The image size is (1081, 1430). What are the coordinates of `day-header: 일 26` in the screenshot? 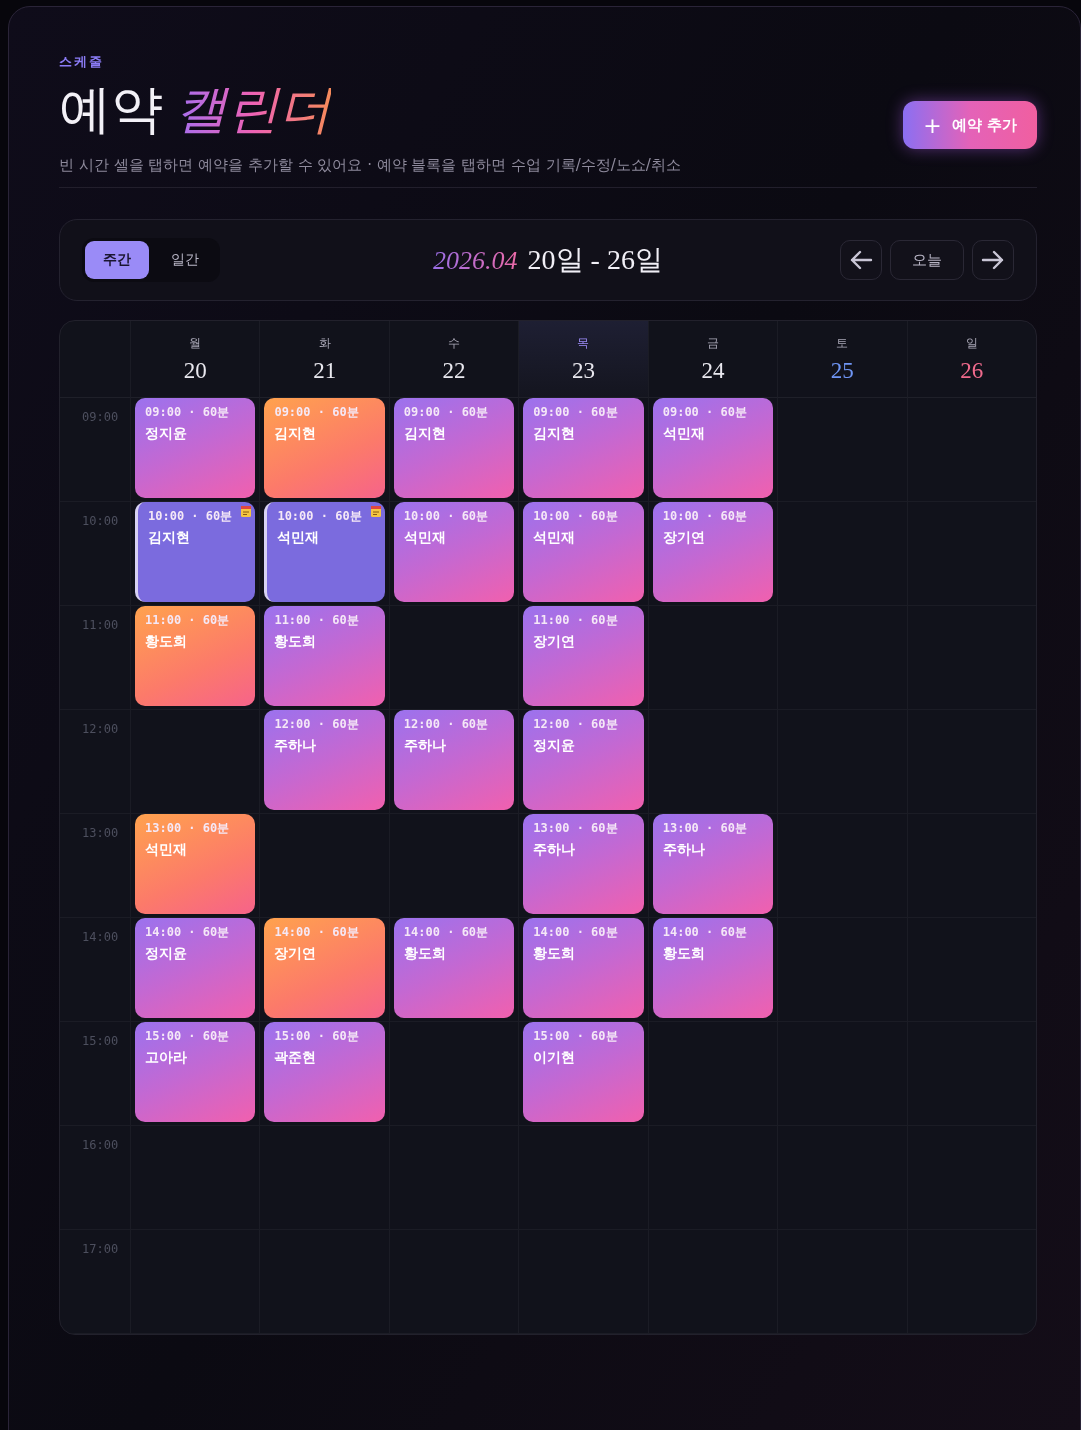 It's located at (971, 360).